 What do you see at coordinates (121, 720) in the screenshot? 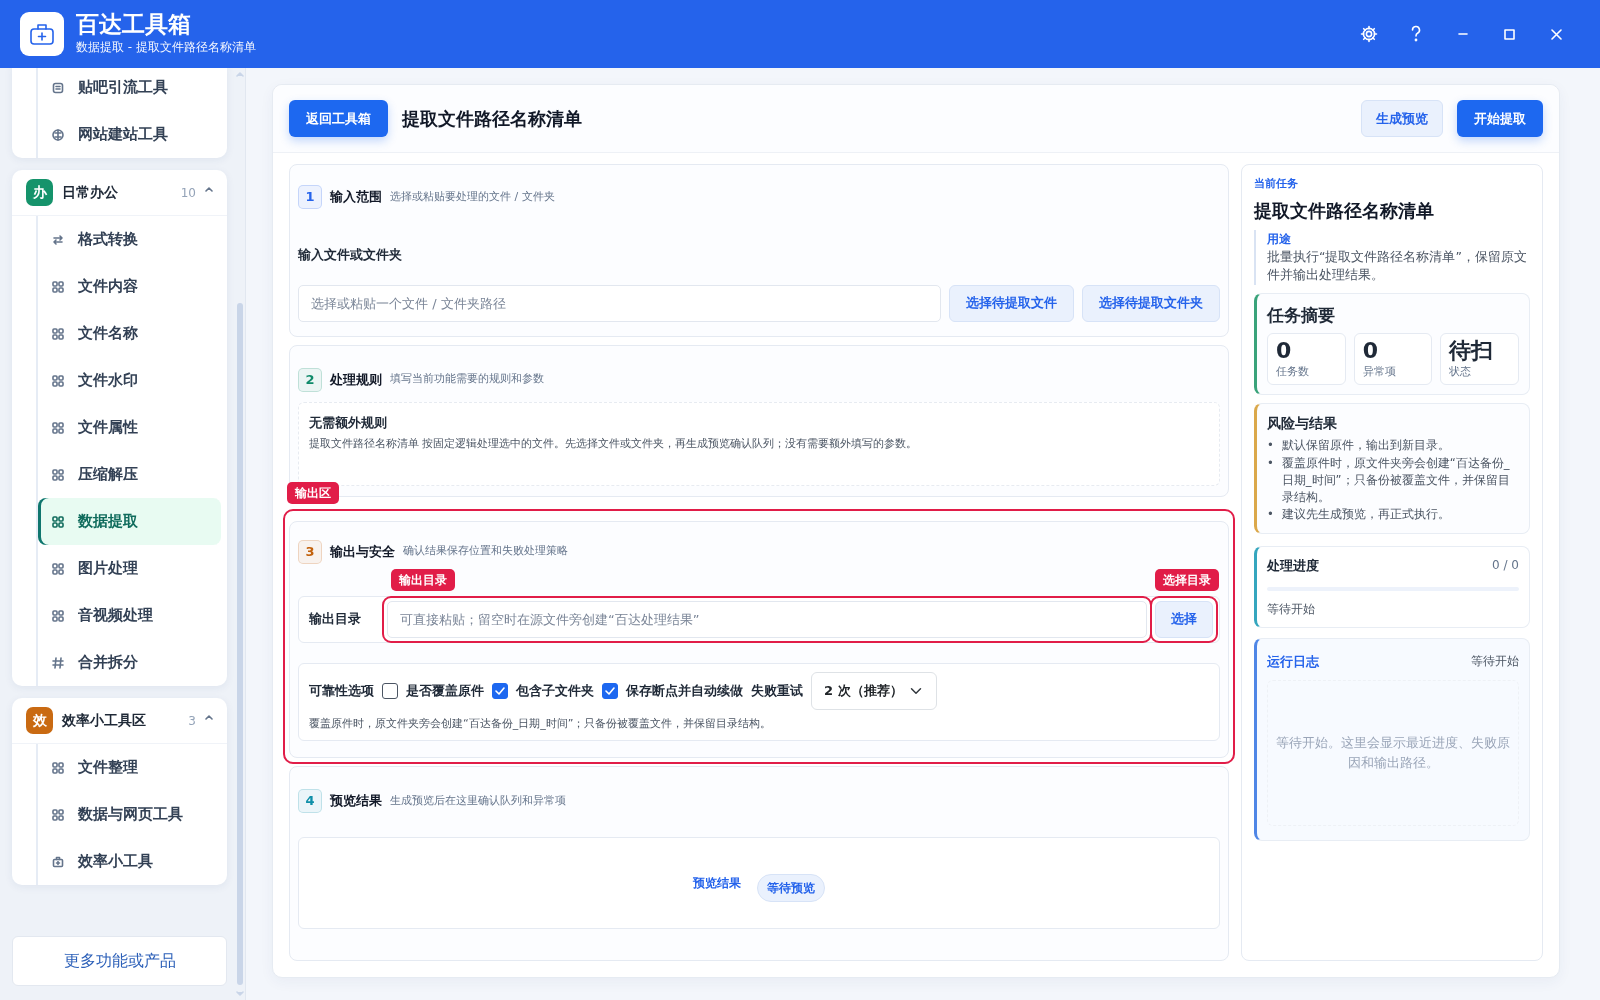
I see `group-title: 效率小工具区` at bounding box center [121, 720].